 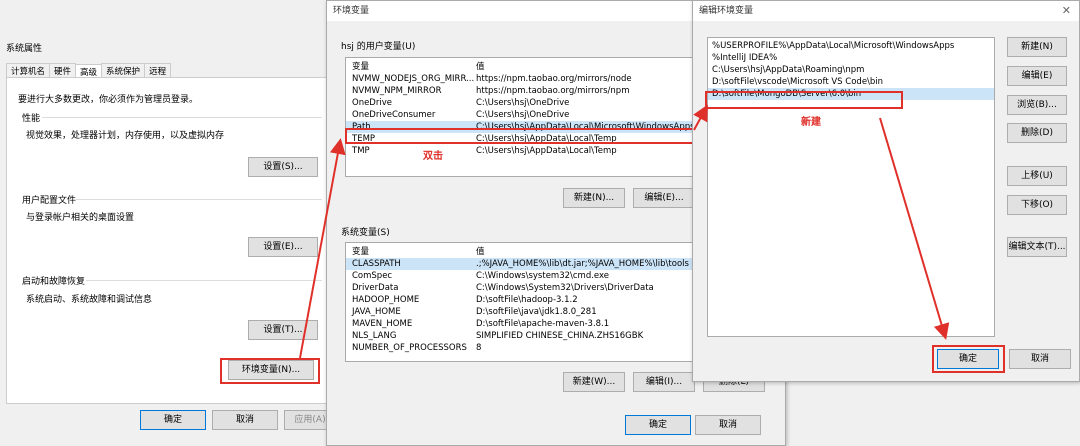 What do you see at coordinates (1037, 76) in the screenshot?
I see `edit-button: 编辑(E)` at bounding box center [1037, 76].